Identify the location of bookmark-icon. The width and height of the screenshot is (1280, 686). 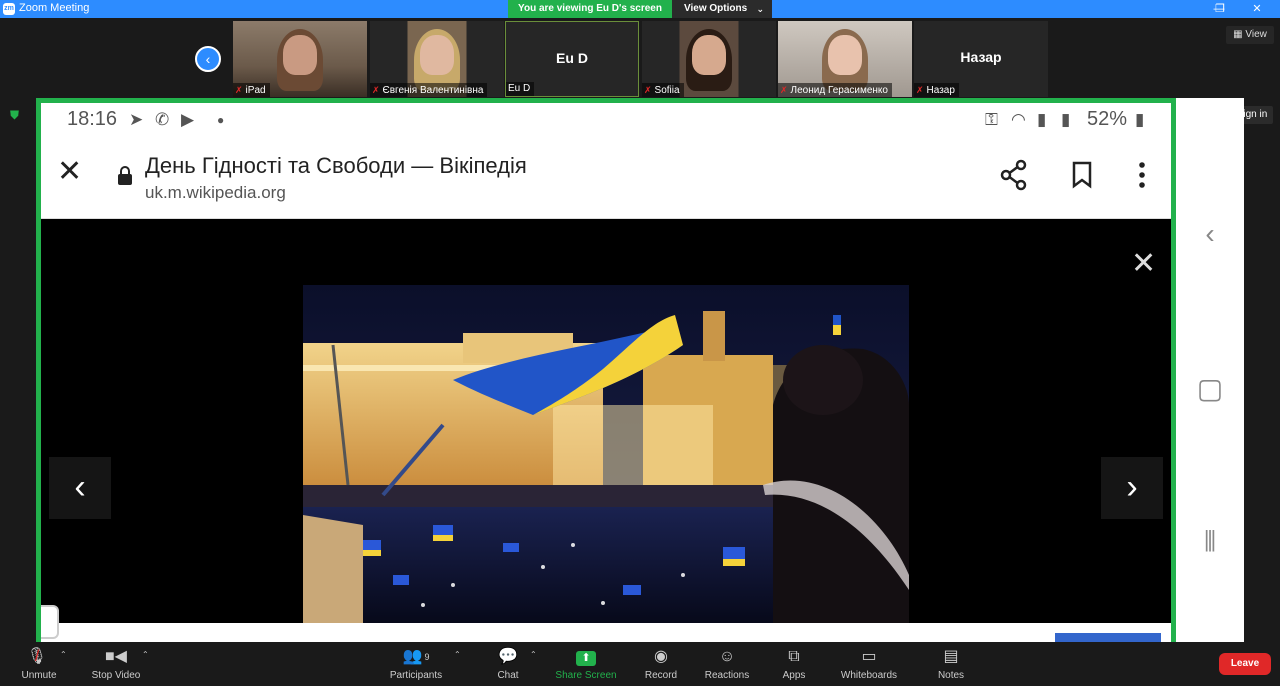
(1082, 175).